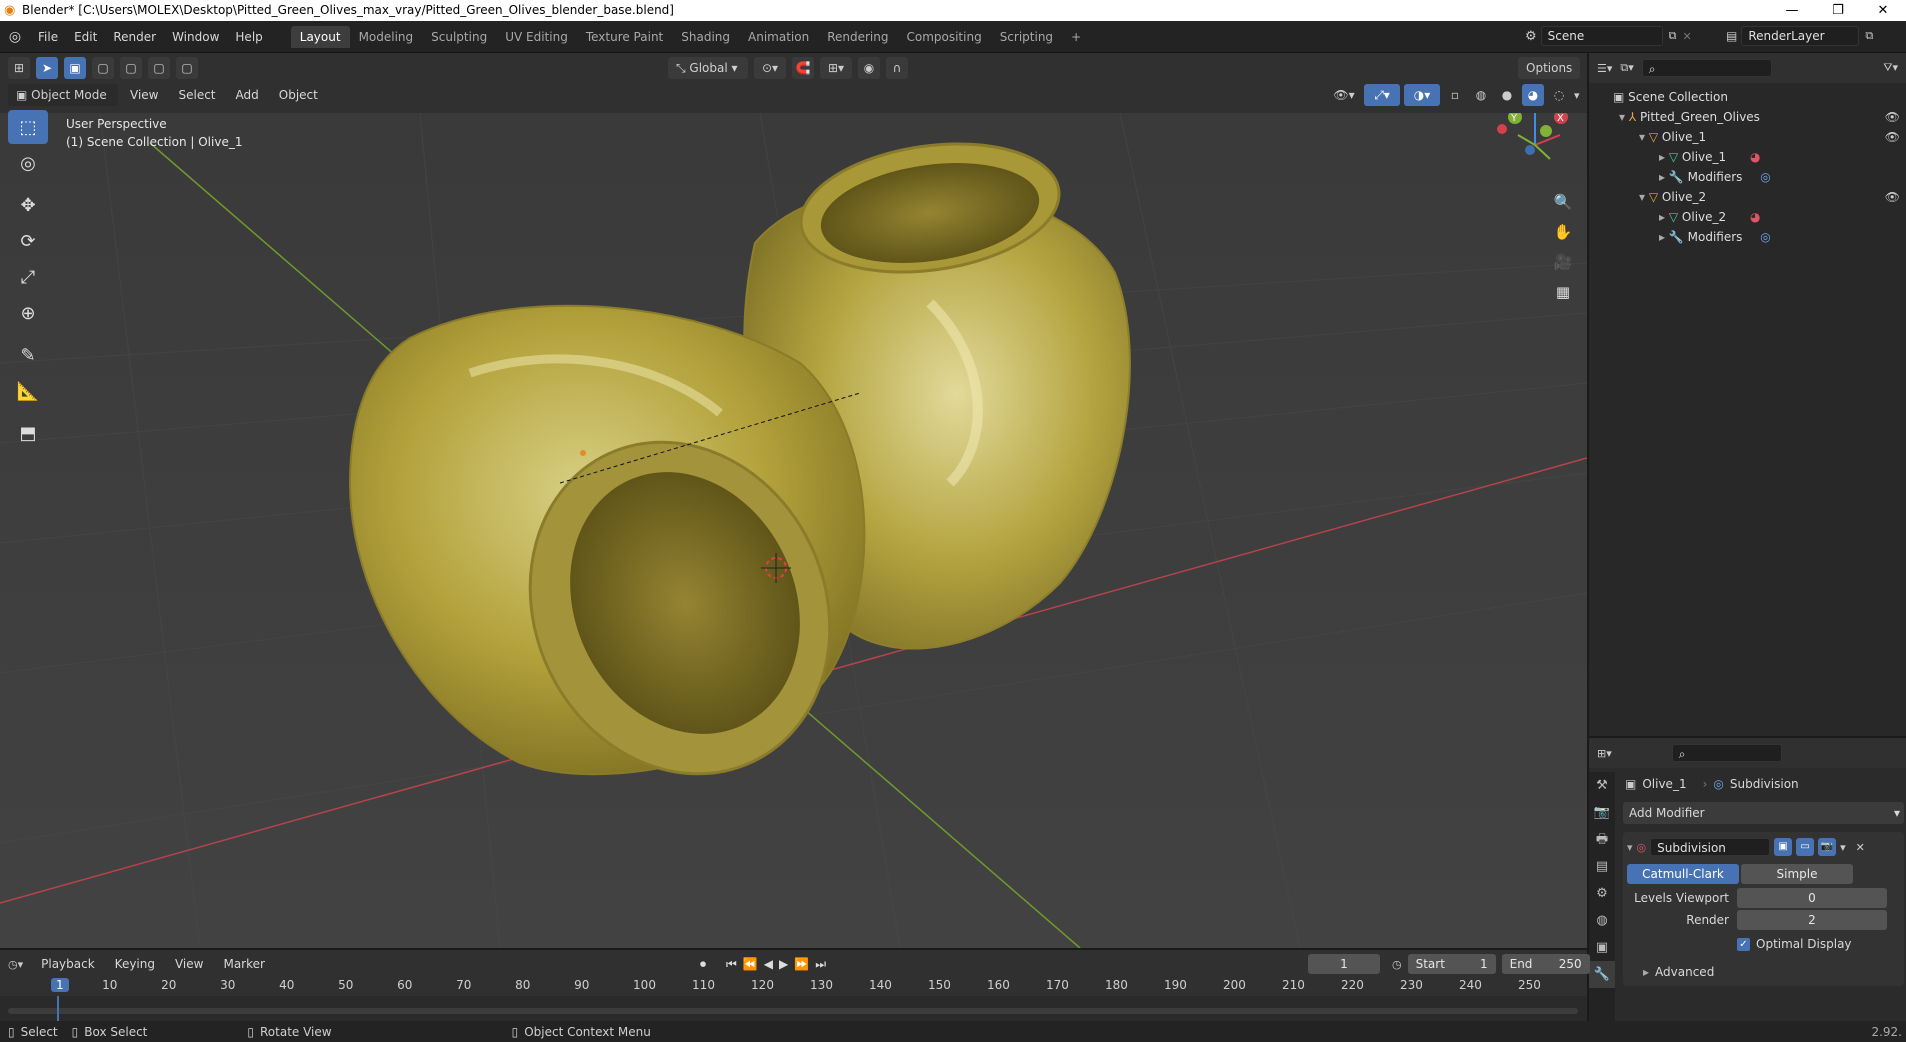  I want to click on optimal-display-row: ✓ Optimal Display, so click(1763, 944).